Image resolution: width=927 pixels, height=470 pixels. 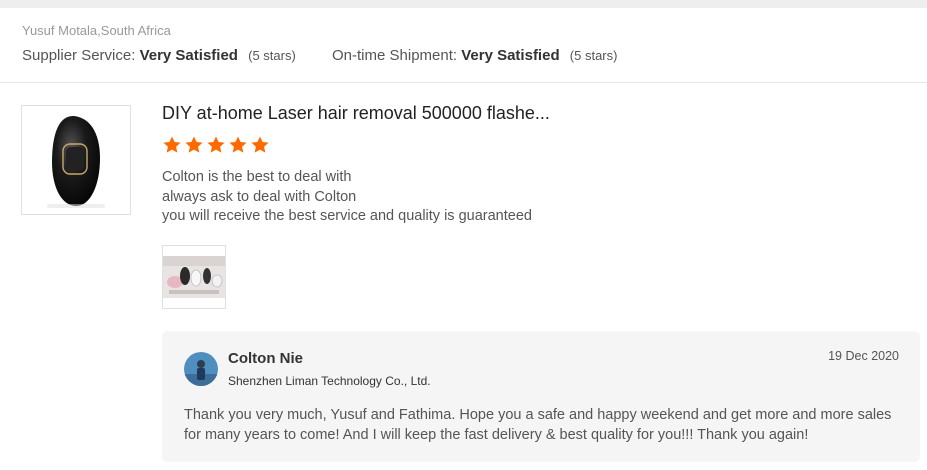 I want to click on reply-author-name: Colton Nie, so click(x=265, y=358).